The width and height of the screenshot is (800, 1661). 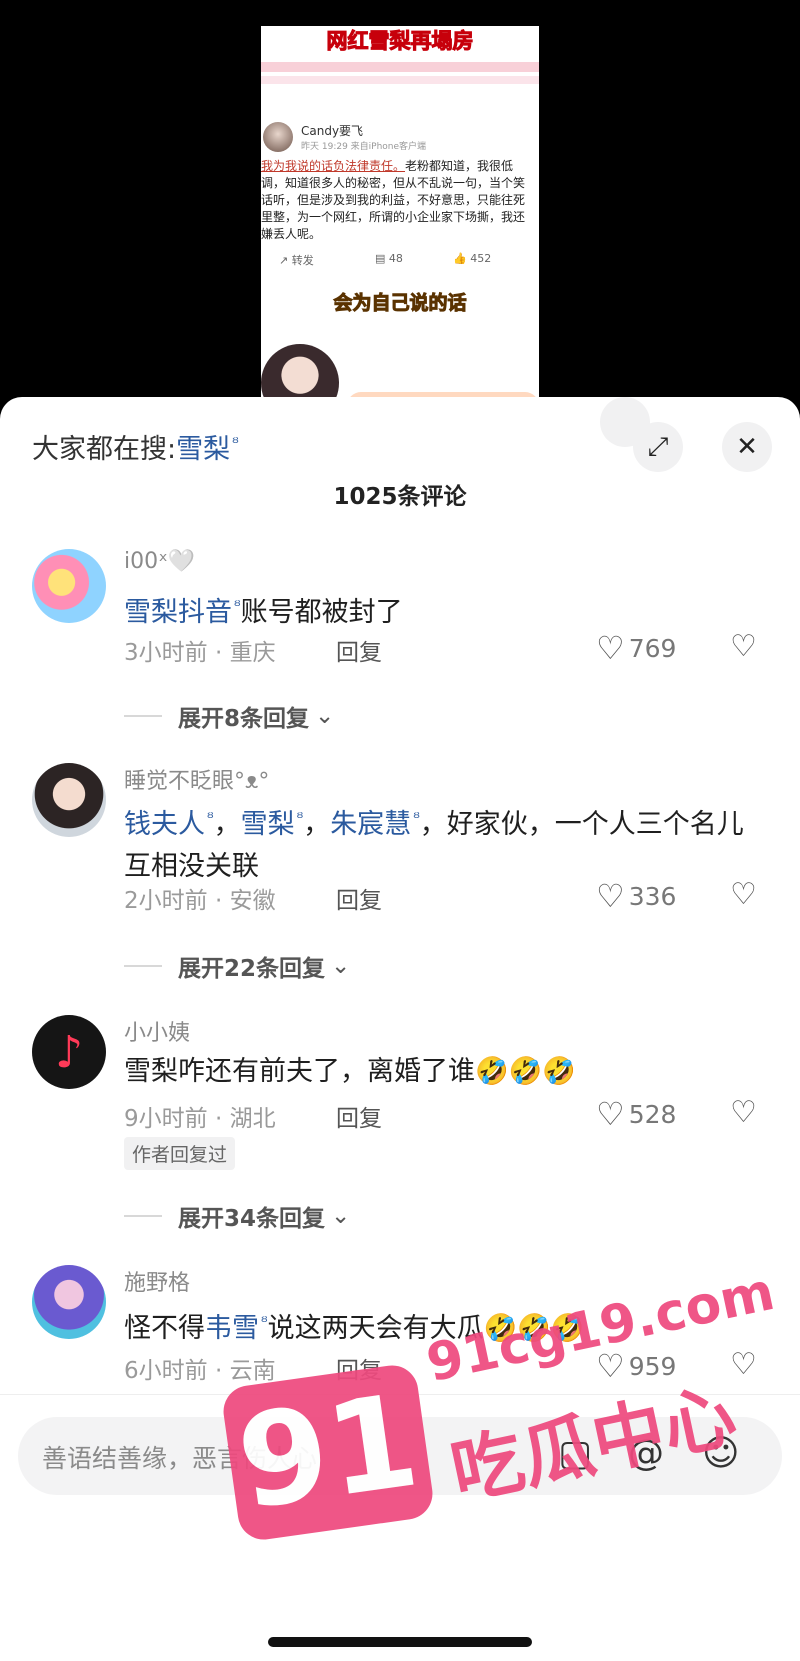 What do you see at coordinates (333, 166) in the screenshot?
I see `post-text-highlight: 我为我说的话负法律责任。` at bounding box center [333, 166].